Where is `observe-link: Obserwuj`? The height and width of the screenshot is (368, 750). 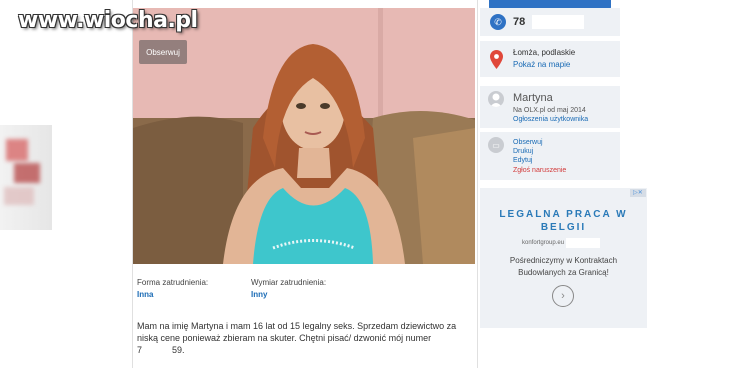
observe-link: Obserwuj is located at coordinates (528, 142).